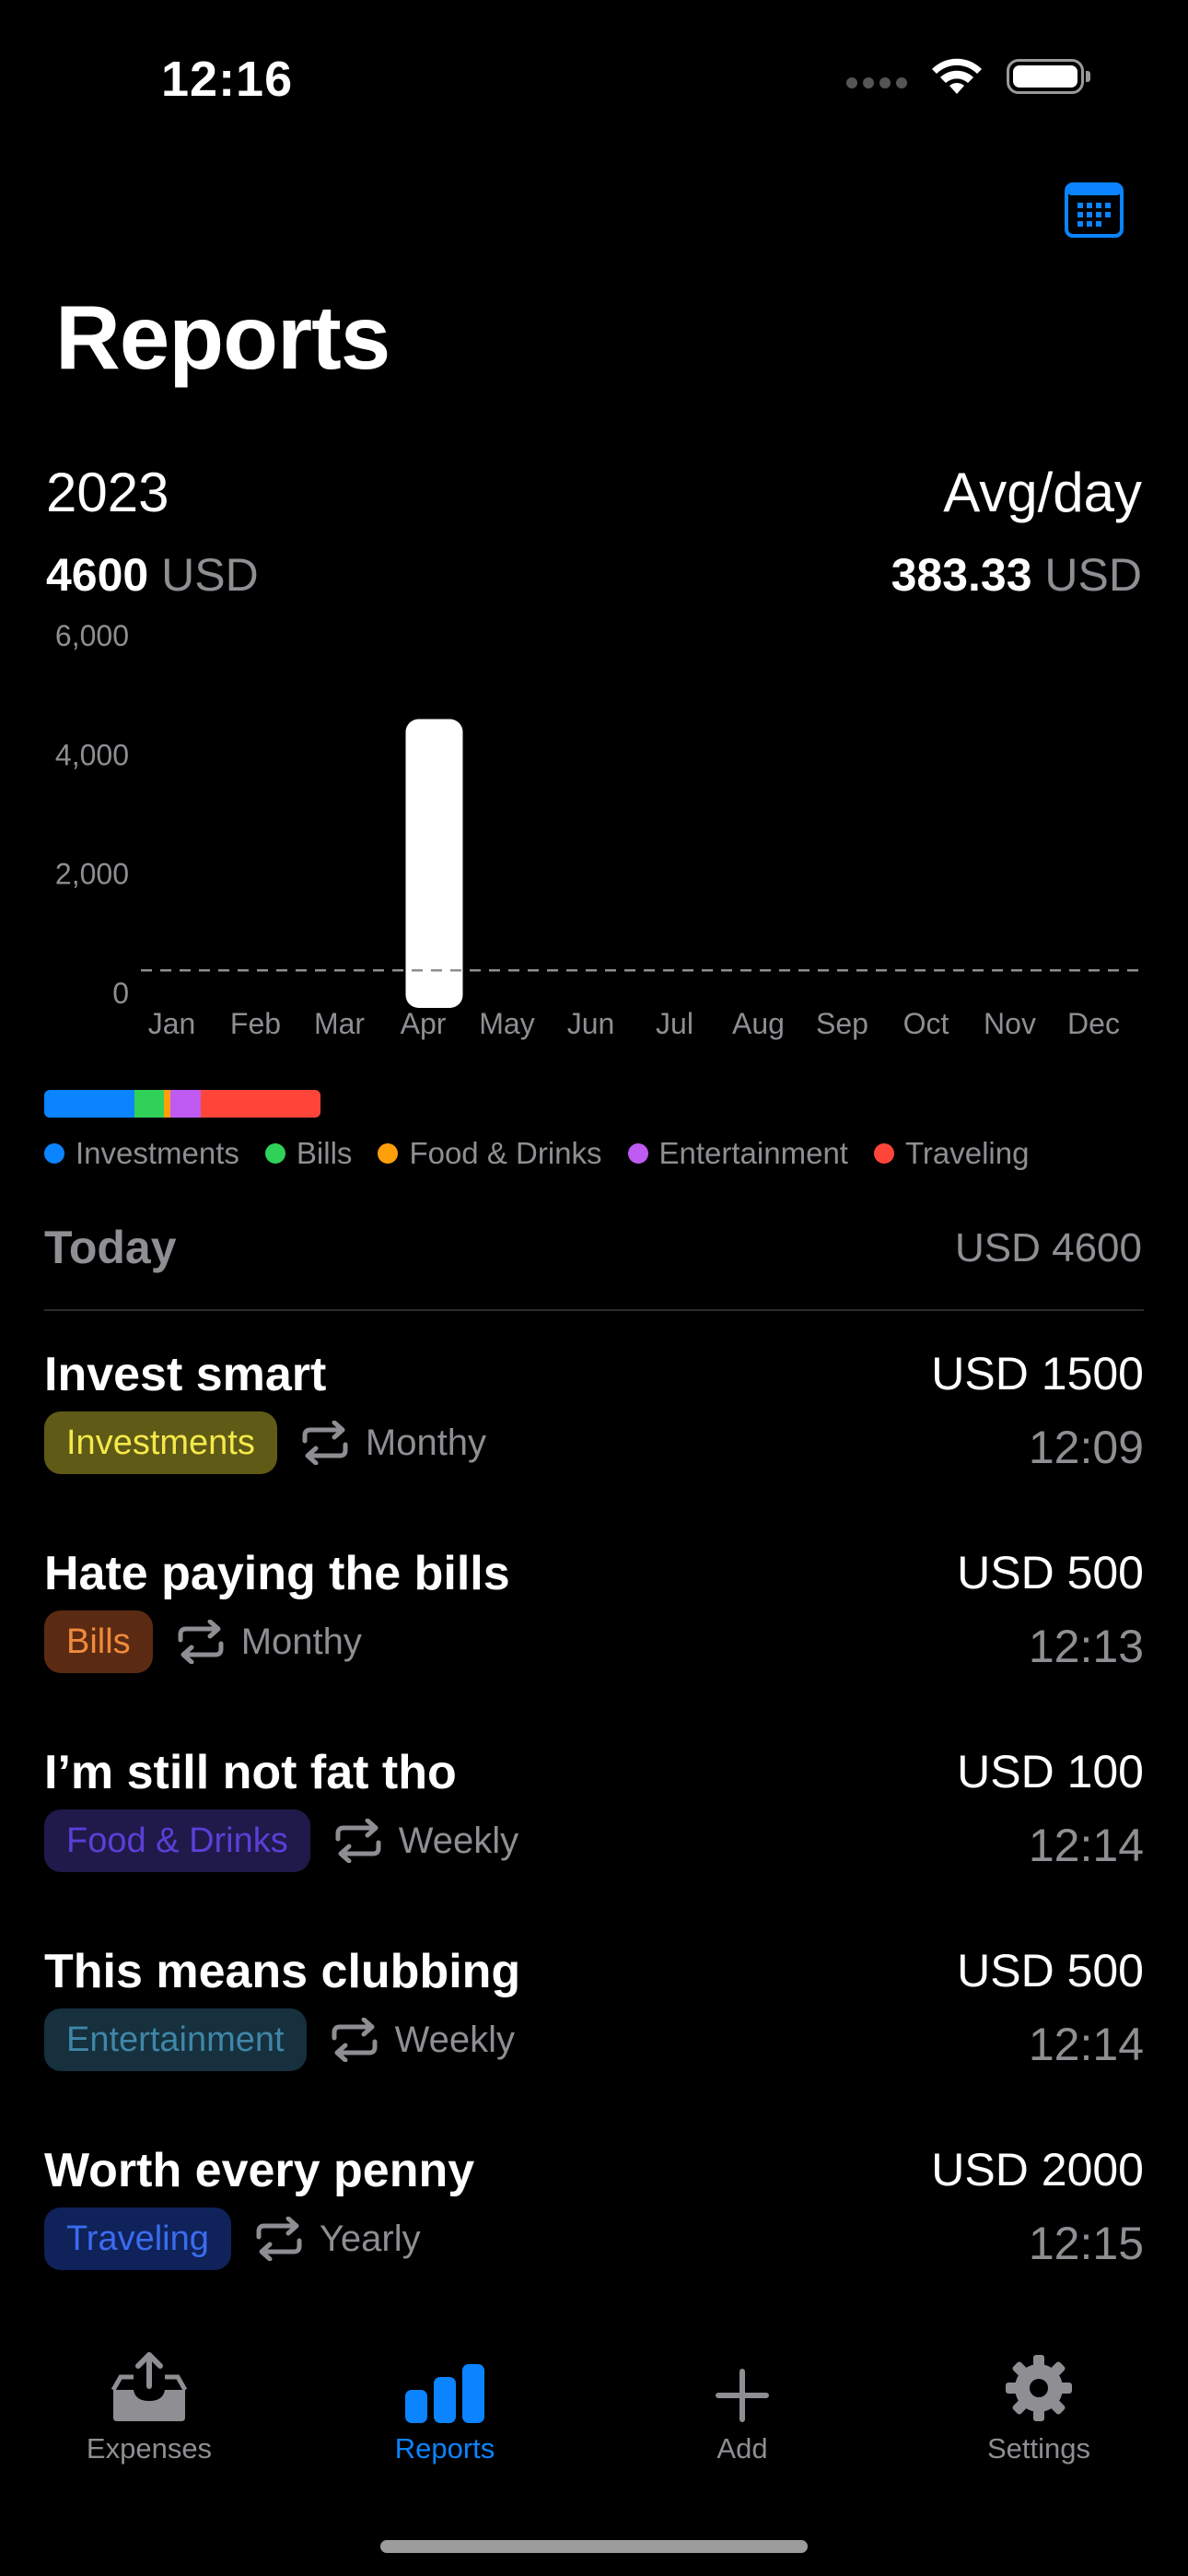 The width and height of the screenshot is (1188, 2576). Describe the element at coordinates (758, 1023) in the screenshot. I see `x-tick-label: Aug` at that location.